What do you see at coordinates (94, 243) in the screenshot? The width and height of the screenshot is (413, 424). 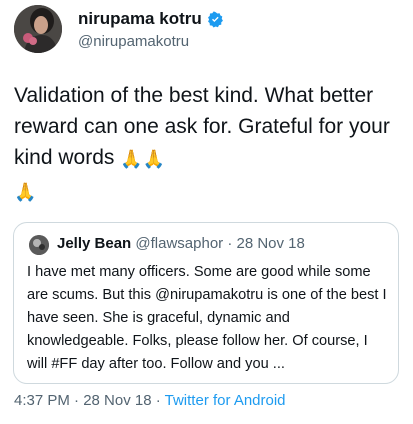 I see `quoted-author-name: Jelly Bean` at bounding box center [94, 243].